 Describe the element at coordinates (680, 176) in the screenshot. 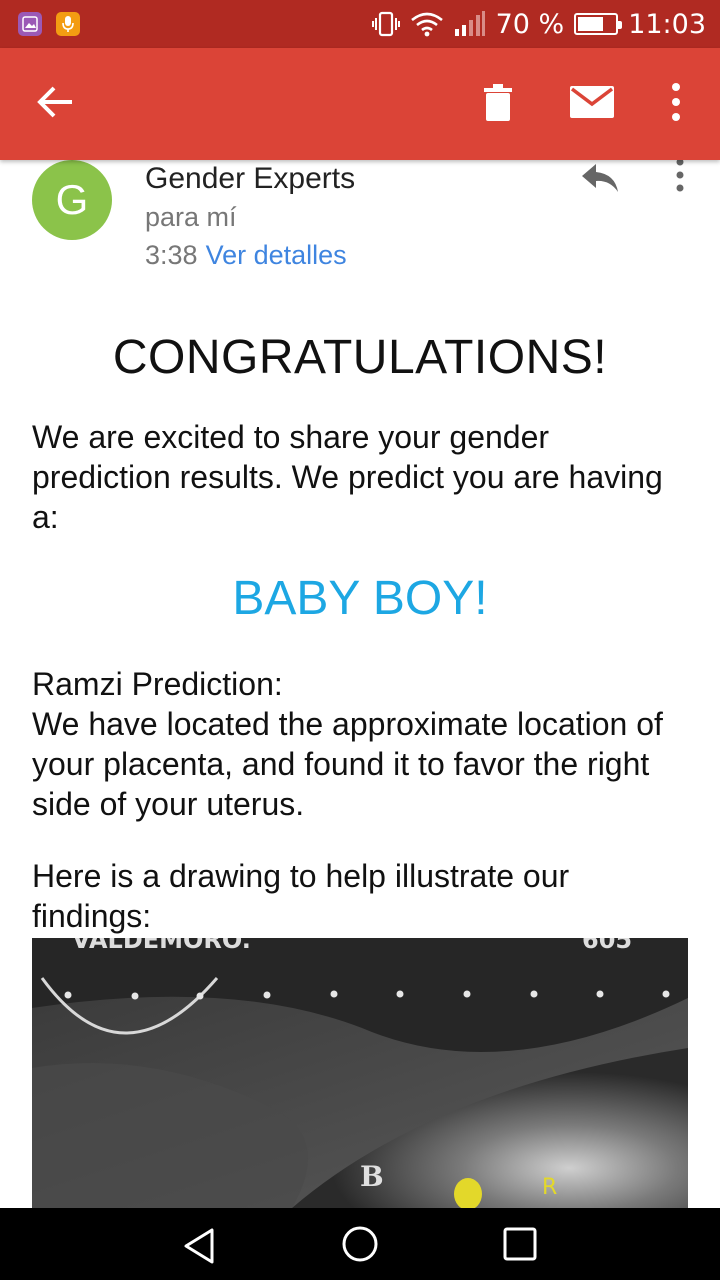

I see `message-more-icon` at that location.